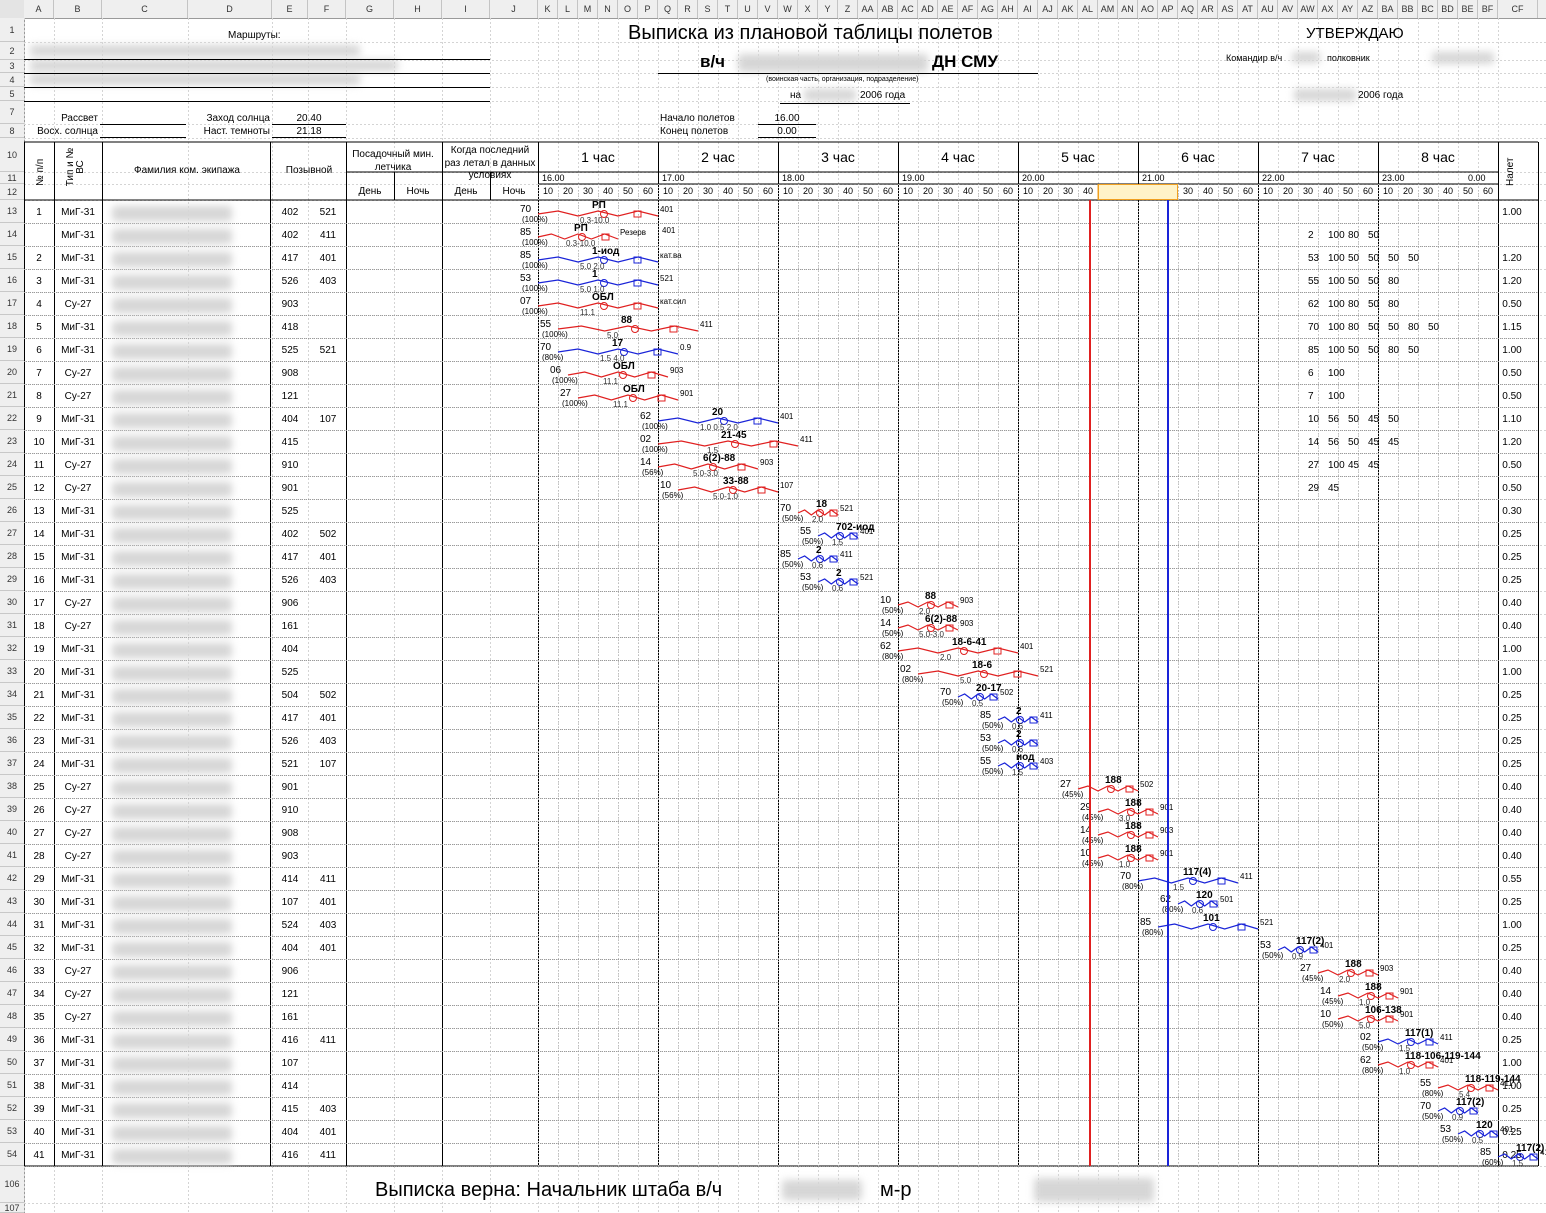 This screenshot has height=1213, width=1546. What do you see at coordinates (599, 205) in the screenshot?
I see `svg-text: РП` at bounding box center [599, 205].